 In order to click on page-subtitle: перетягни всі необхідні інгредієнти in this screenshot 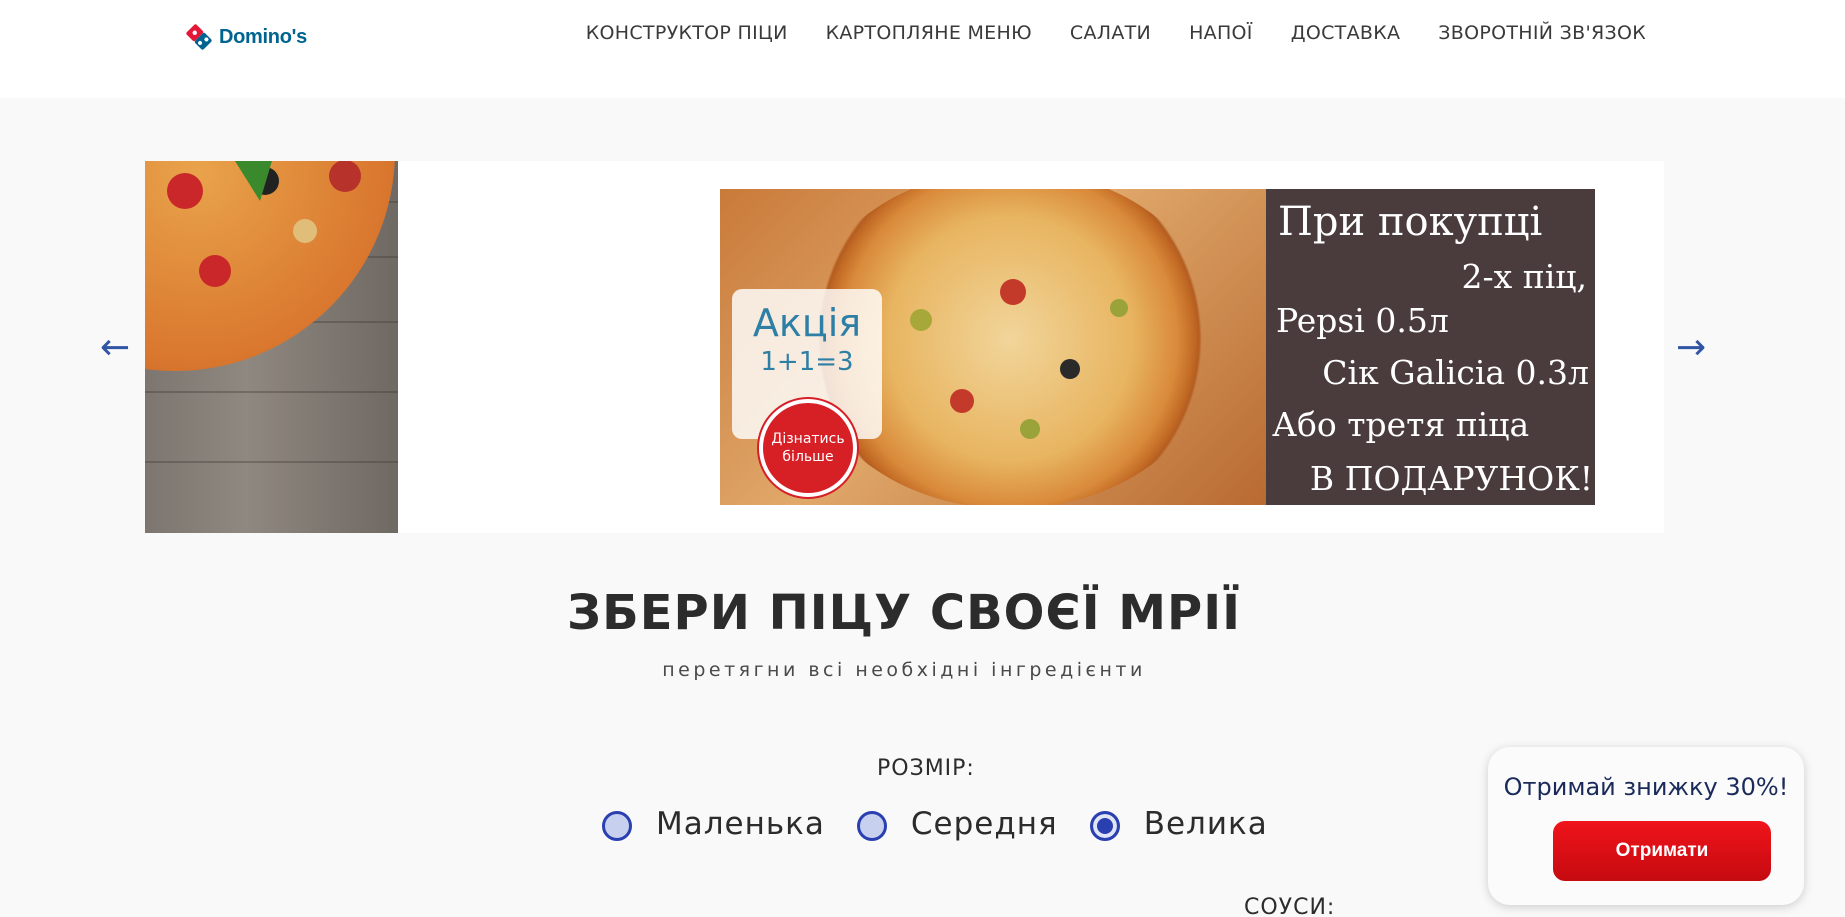, I will do `click(904, 670)`.